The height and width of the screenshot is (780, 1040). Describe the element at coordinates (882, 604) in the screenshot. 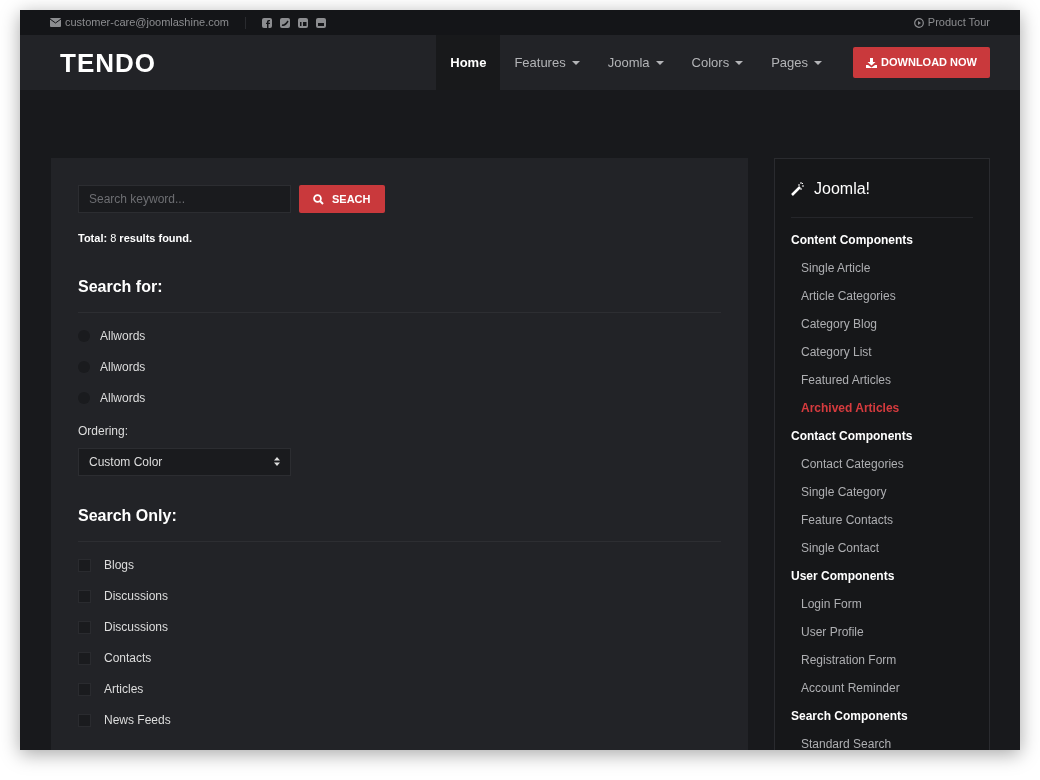

I see `menu-link: Login Form` at that location.